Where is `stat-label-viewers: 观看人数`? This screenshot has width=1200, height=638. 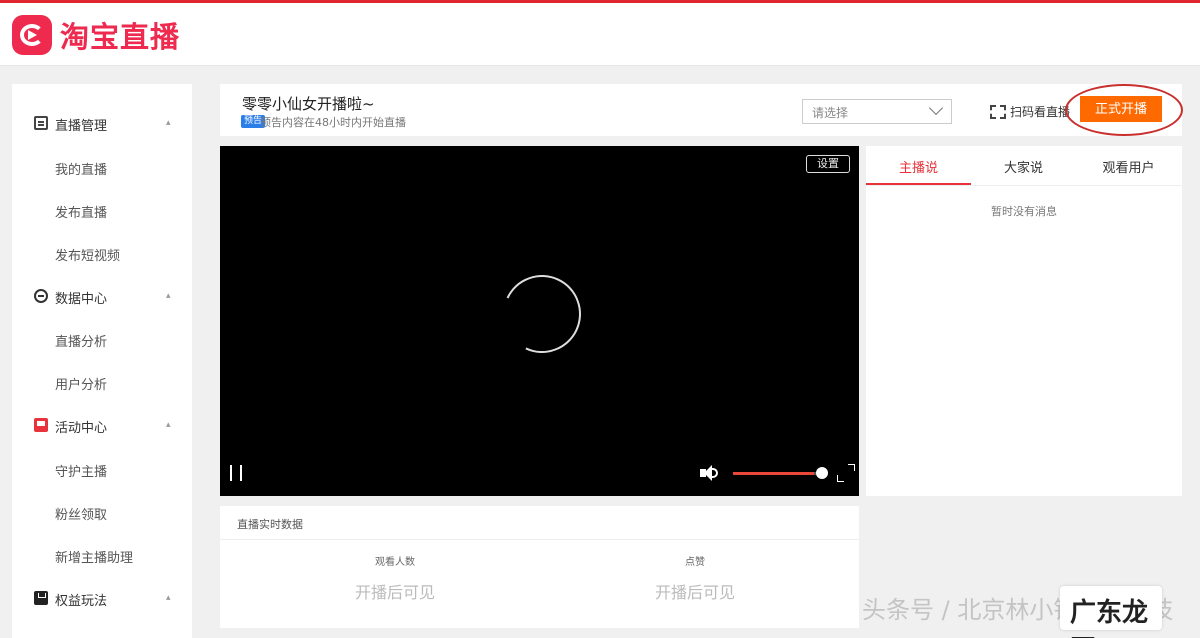 stat-label-viewers: 观看人数 is located at coordinates (395, 562).